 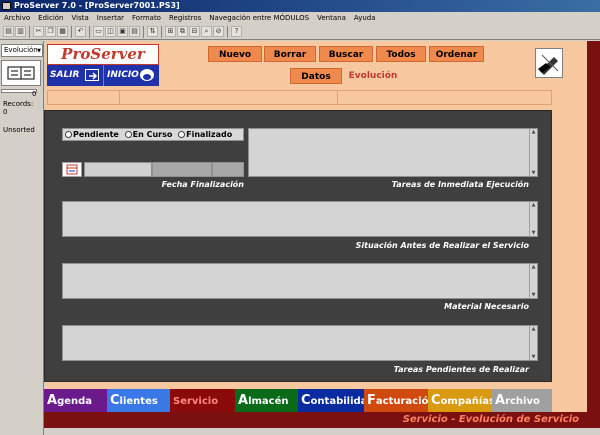 I want to click on writing-hand-icon, so click(x=549, y=63).